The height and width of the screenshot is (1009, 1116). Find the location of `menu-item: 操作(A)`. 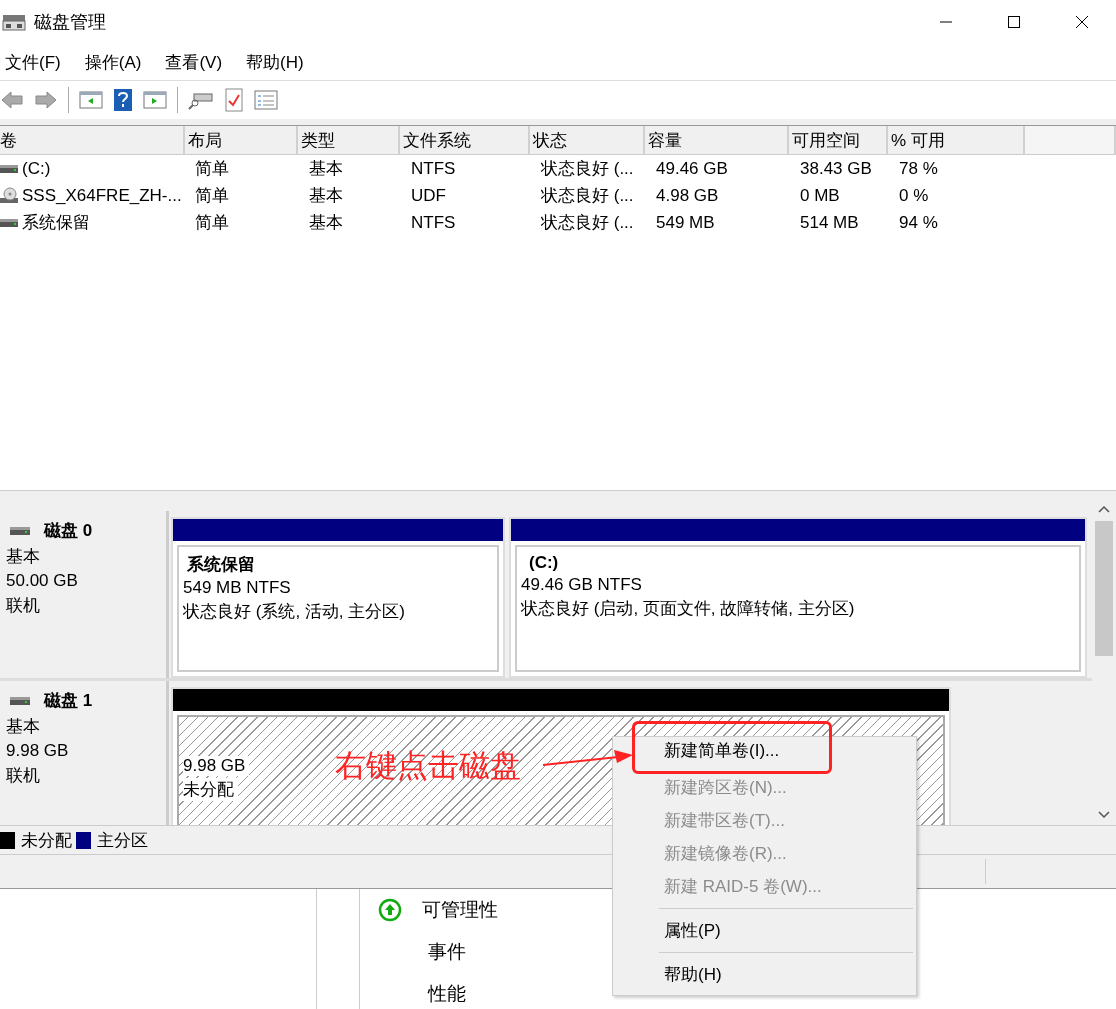

menu-item: 操作(A) is located at coordinates (113, 62).